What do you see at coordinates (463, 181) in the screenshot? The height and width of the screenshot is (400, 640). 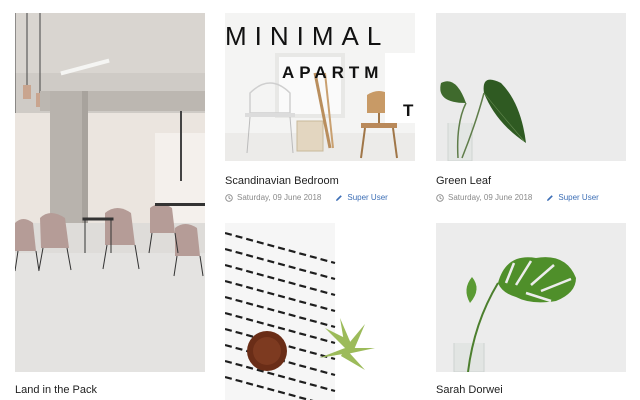 I see `article-title: Green Leaf` at bounding box center [463, 181].